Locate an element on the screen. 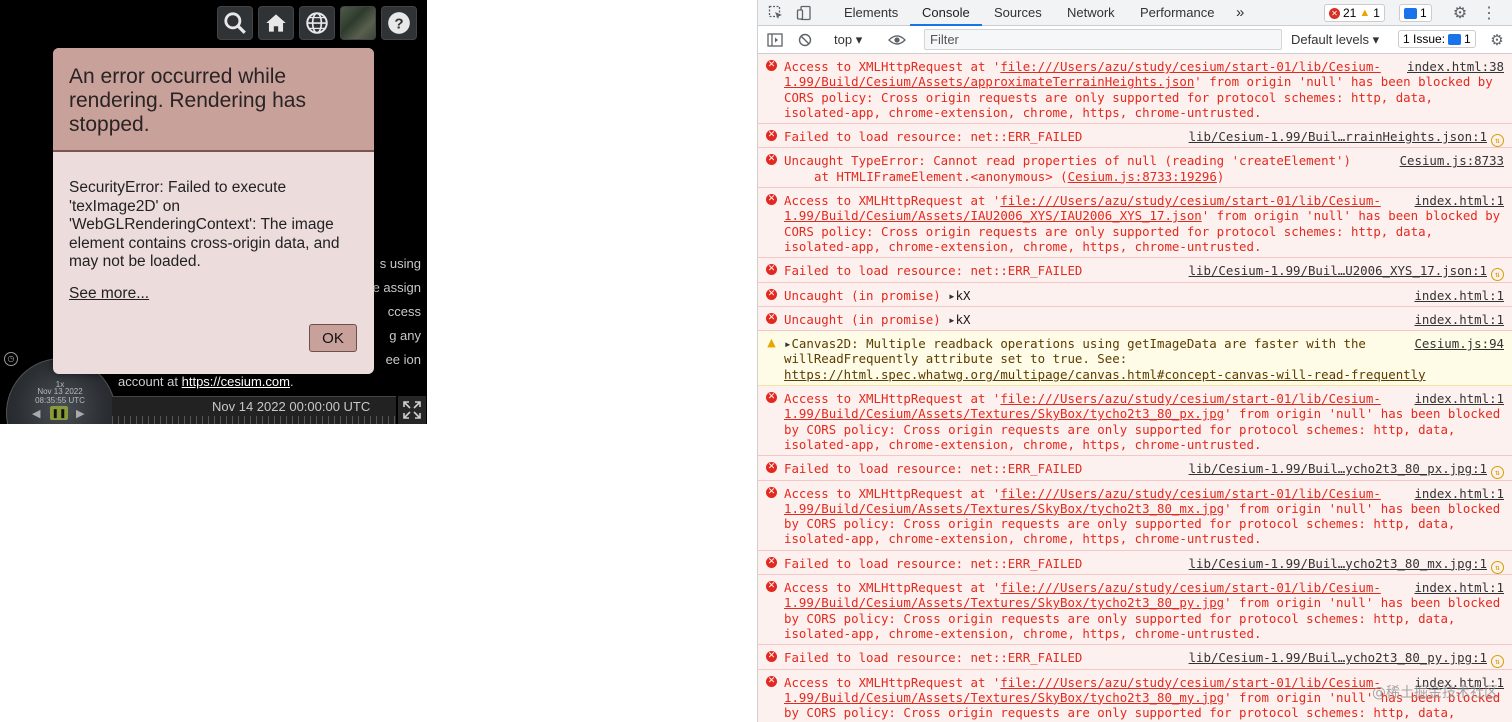 Image resolution: width=1512 pixels, height=722 pixels. fullscreen-button is located at coordinates (412, 410).